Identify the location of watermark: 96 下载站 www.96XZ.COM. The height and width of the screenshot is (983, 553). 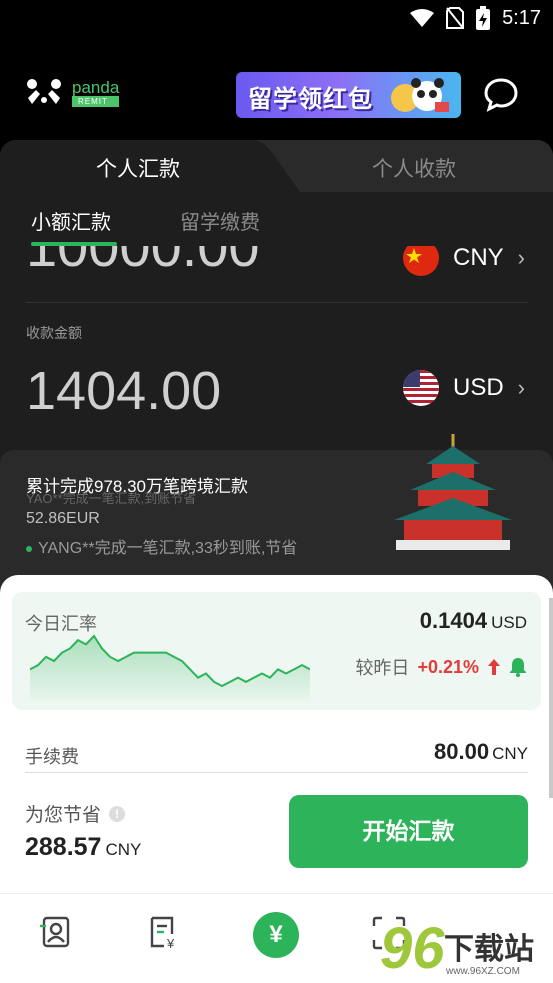
(466, 950).